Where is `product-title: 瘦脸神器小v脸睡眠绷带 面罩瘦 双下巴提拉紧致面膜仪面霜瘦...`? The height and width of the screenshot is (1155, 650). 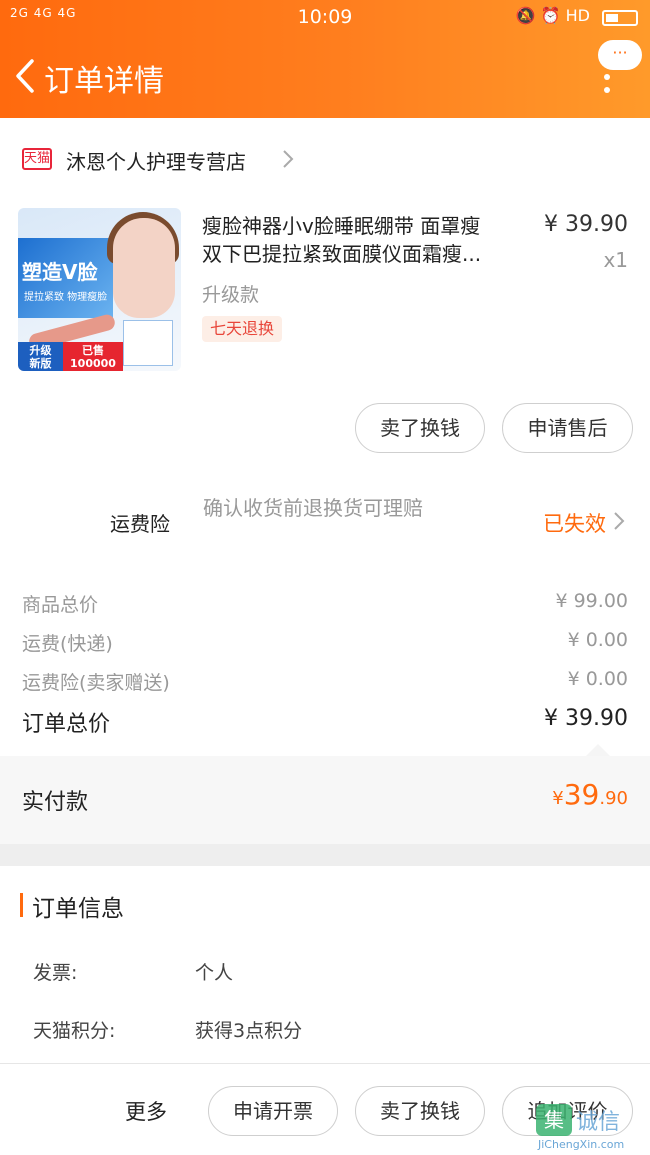 product-title: 瘦脸神器小v脸睡眠绷带 面罩瘦 双下巴提拉紧致面膜仪面霜瘦... is located at coordinates (367, 240).